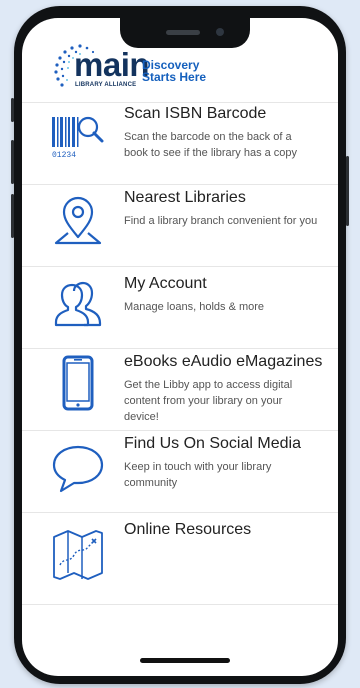 Image resolution: width=360 pixels, height=688 pixels. Describe the element at coordinates (203, 401) in the screenshot. I see `desc-line: content from your library on your` at that location.